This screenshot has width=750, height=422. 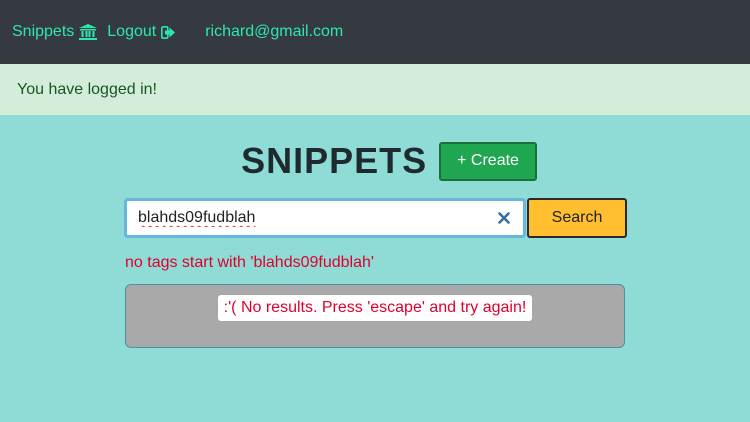 What do you see at coordinates (488, 161) in the screenshot?
I see `create-button: + Create` at bounding box center [488, 161].